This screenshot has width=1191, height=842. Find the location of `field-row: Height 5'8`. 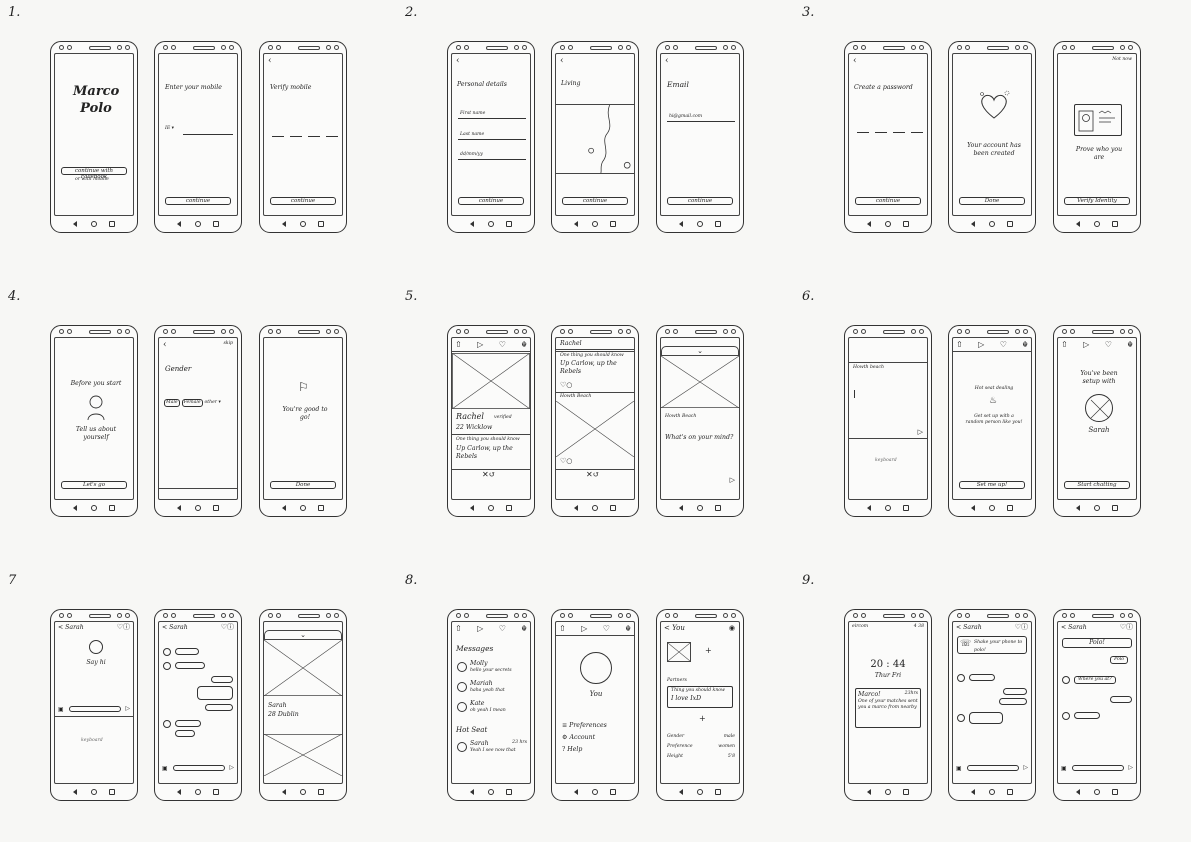

field-row: Height 5'8 is located at coordinates (701, 757).